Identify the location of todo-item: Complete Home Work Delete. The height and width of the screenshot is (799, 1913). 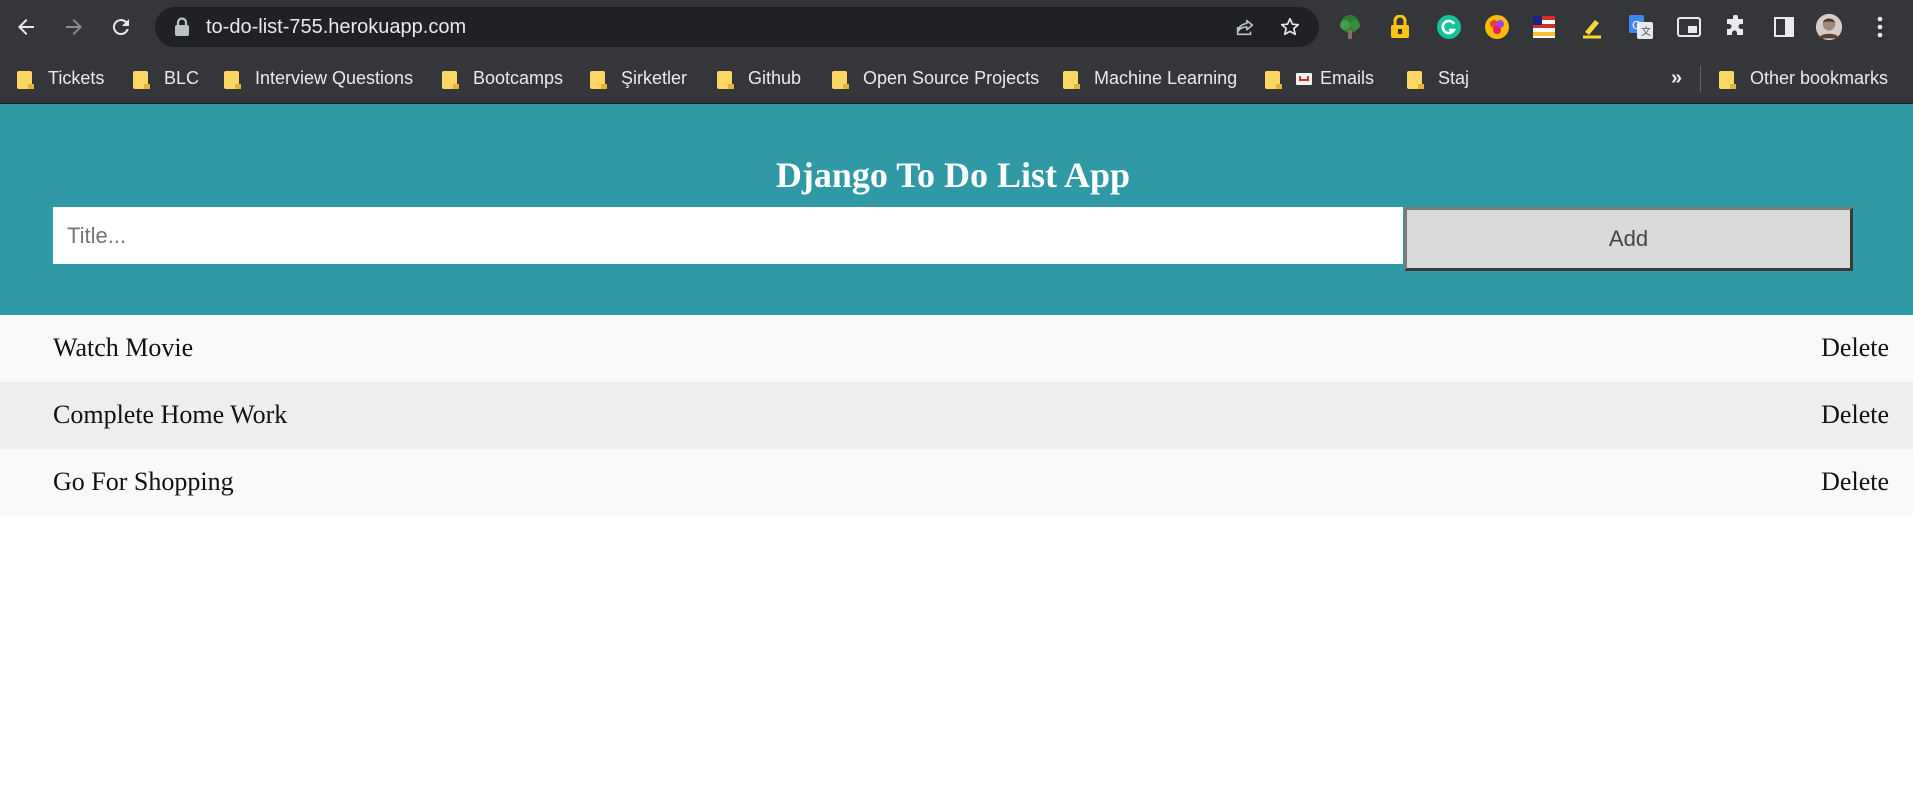
(956, 415).